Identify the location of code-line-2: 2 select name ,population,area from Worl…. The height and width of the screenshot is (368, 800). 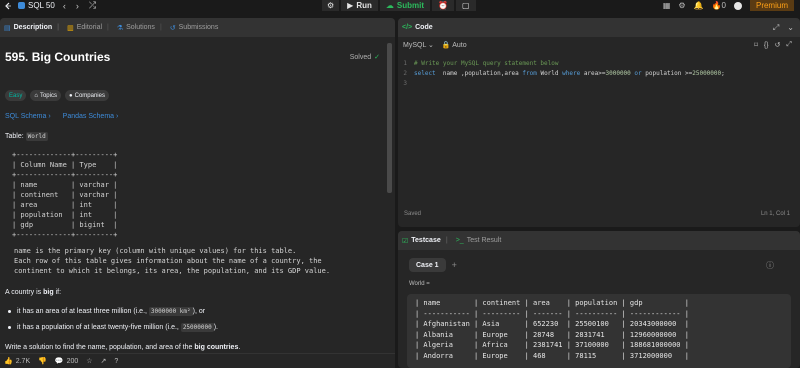
(561, 73).